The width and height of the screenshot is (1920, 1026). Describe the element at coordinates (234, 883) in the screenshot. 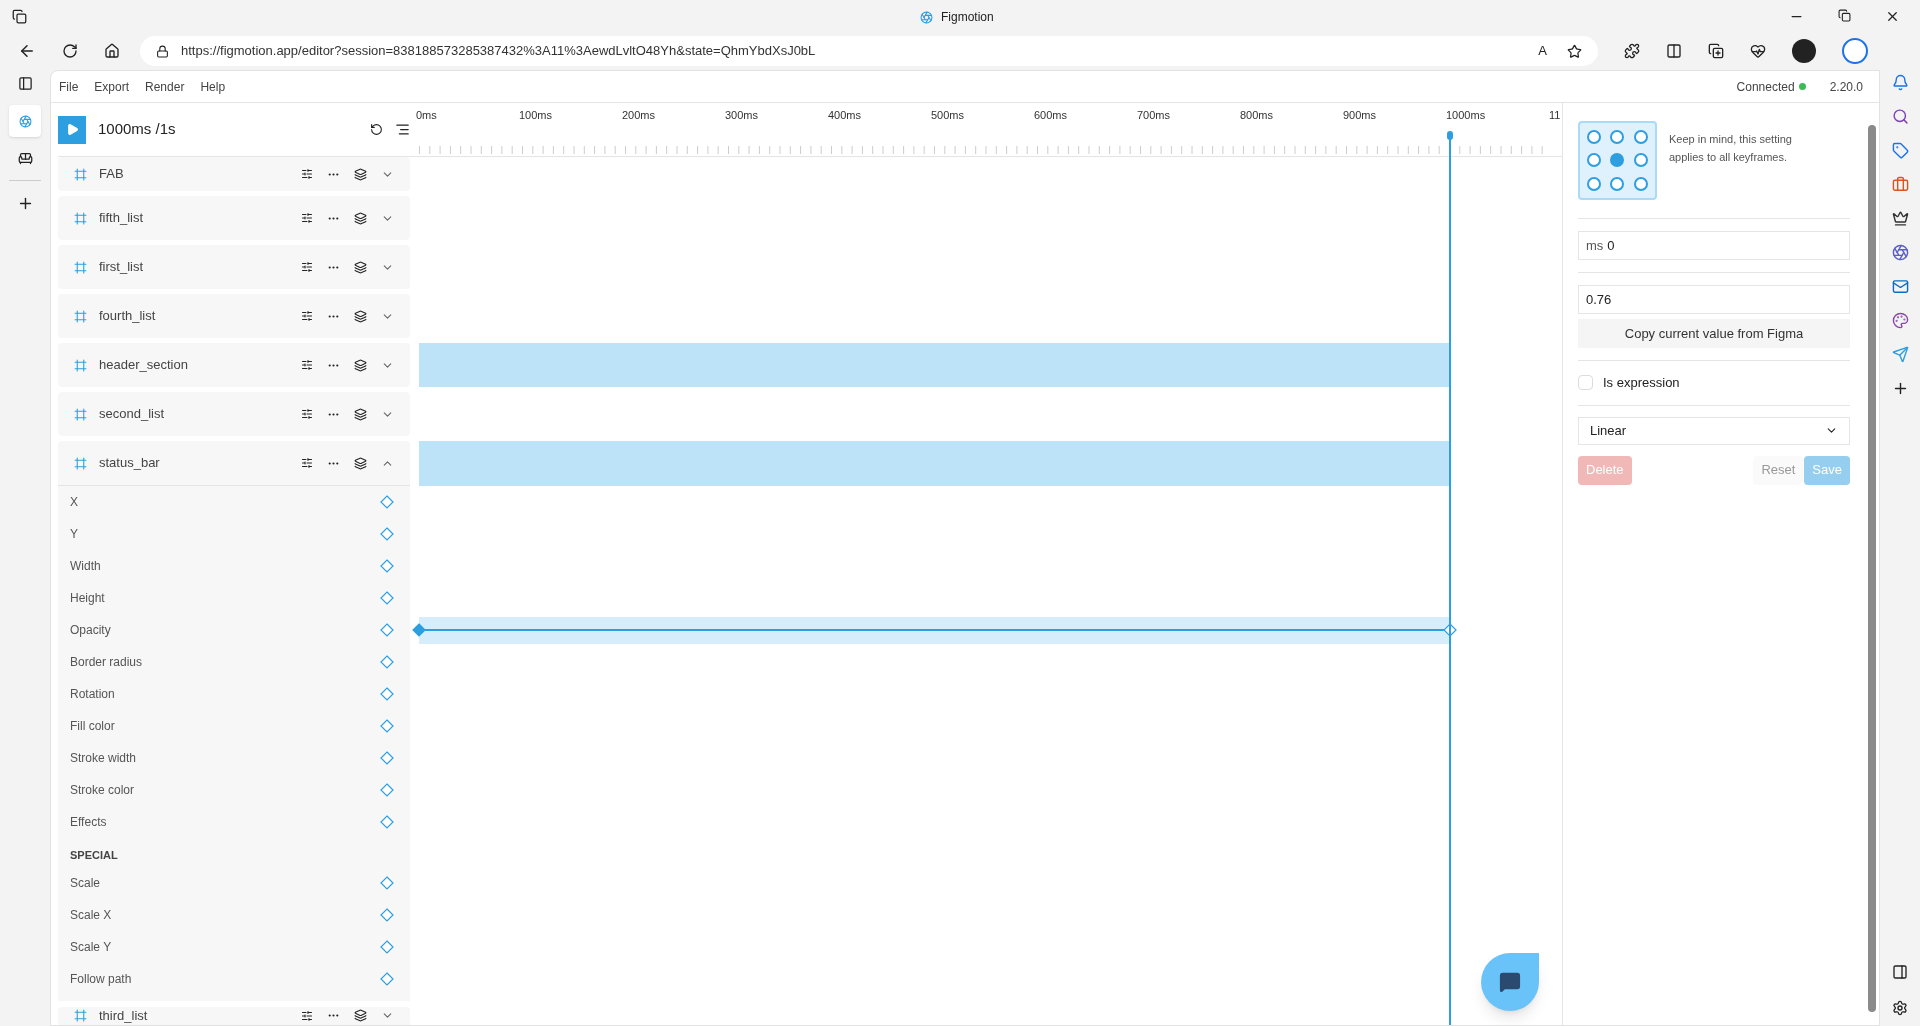

I see `property-row: Scale` at that location.